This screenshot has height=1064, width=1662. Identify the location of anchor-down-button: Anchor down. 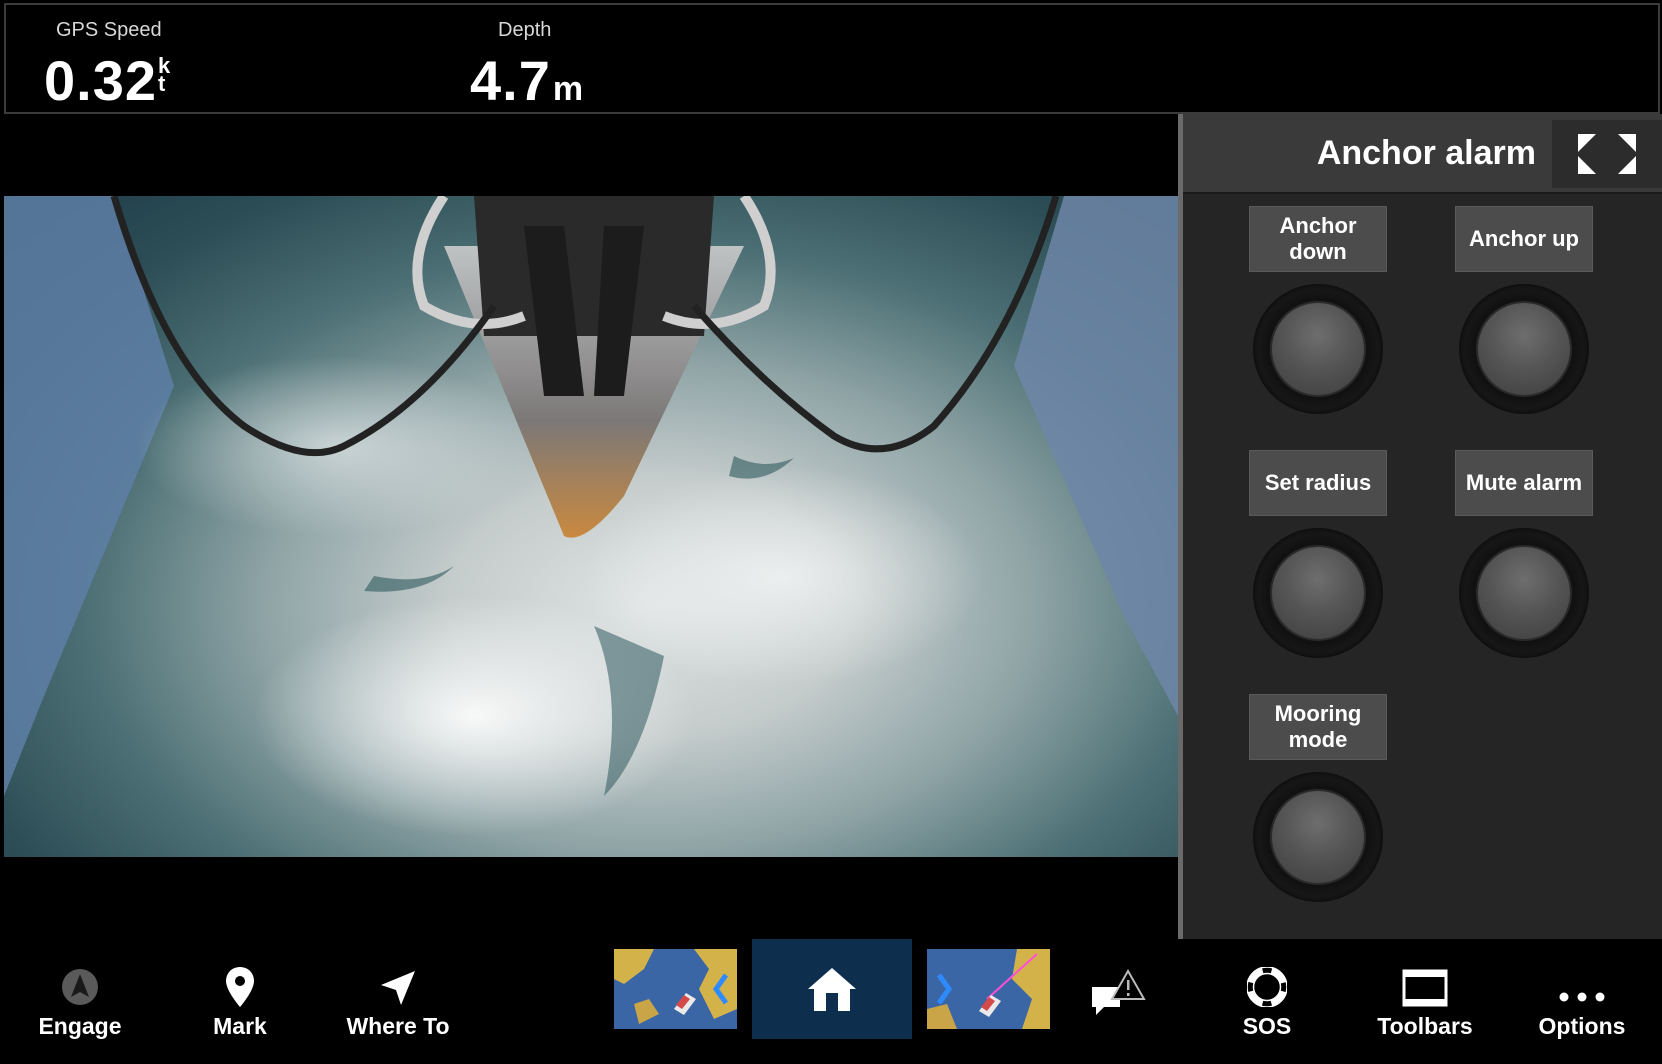
(1318, 239).